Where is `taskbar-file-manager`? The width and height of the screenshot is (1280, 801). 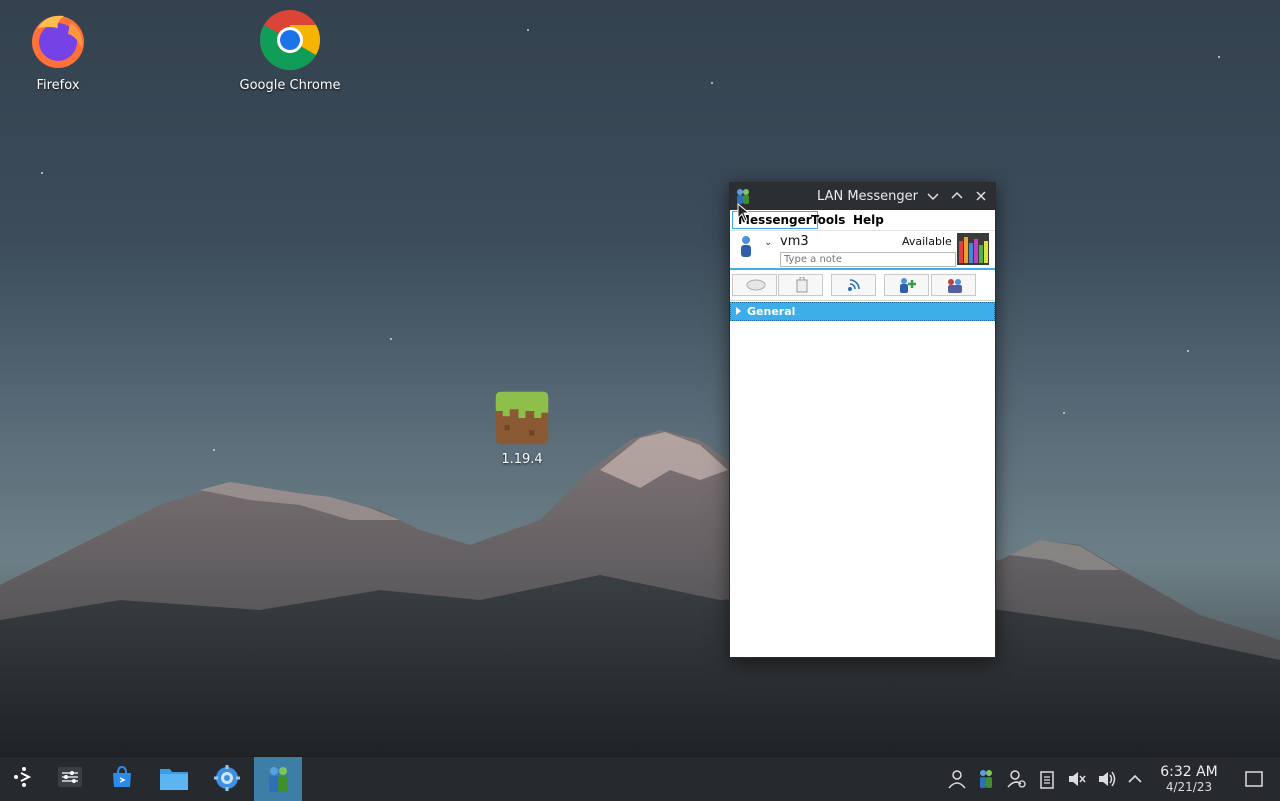
taskbar-file-manager is located at coordinates (174, 779).